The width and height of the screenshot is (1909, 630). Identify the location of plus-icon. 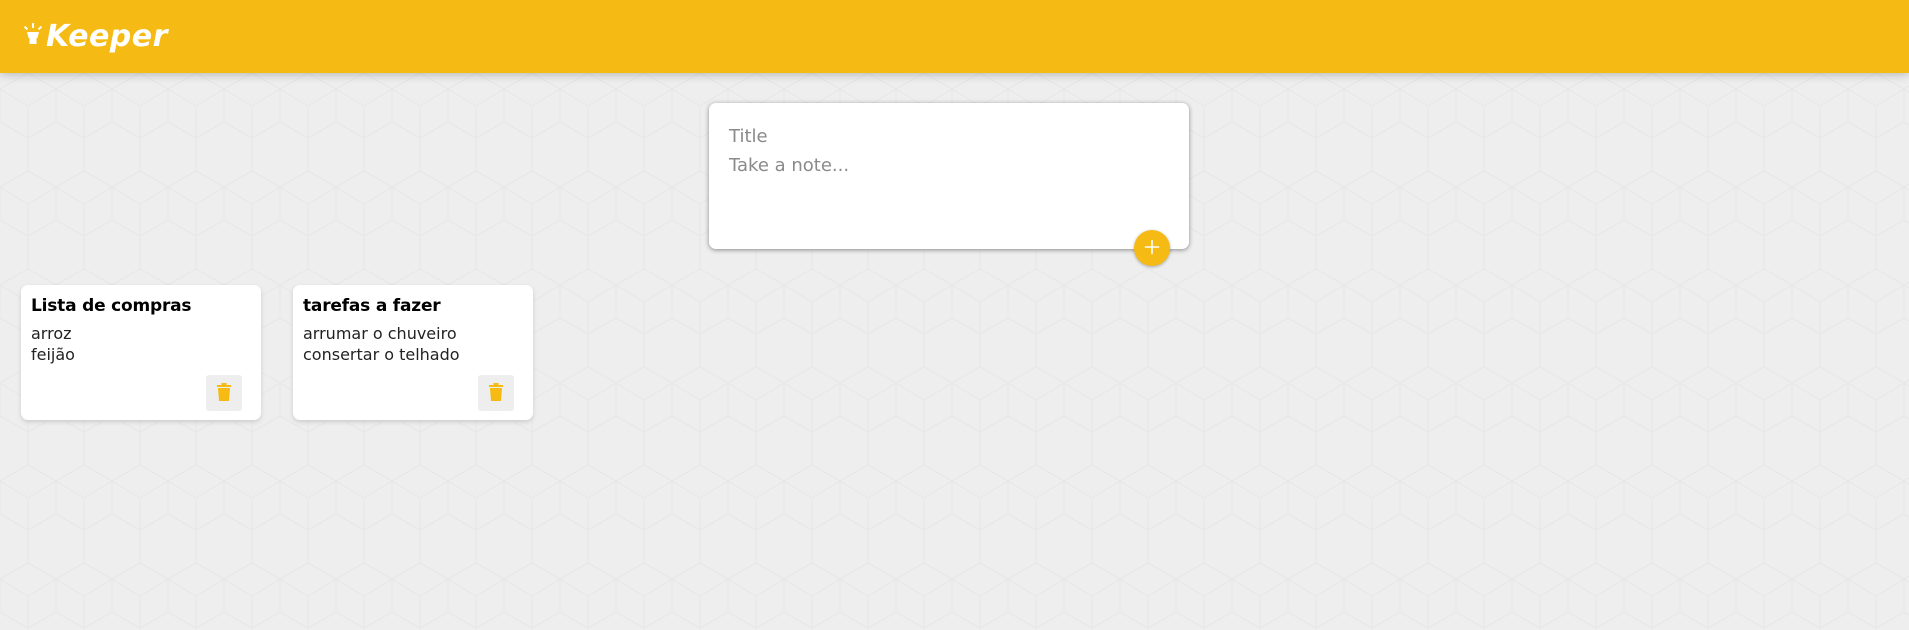
(1152, 248).